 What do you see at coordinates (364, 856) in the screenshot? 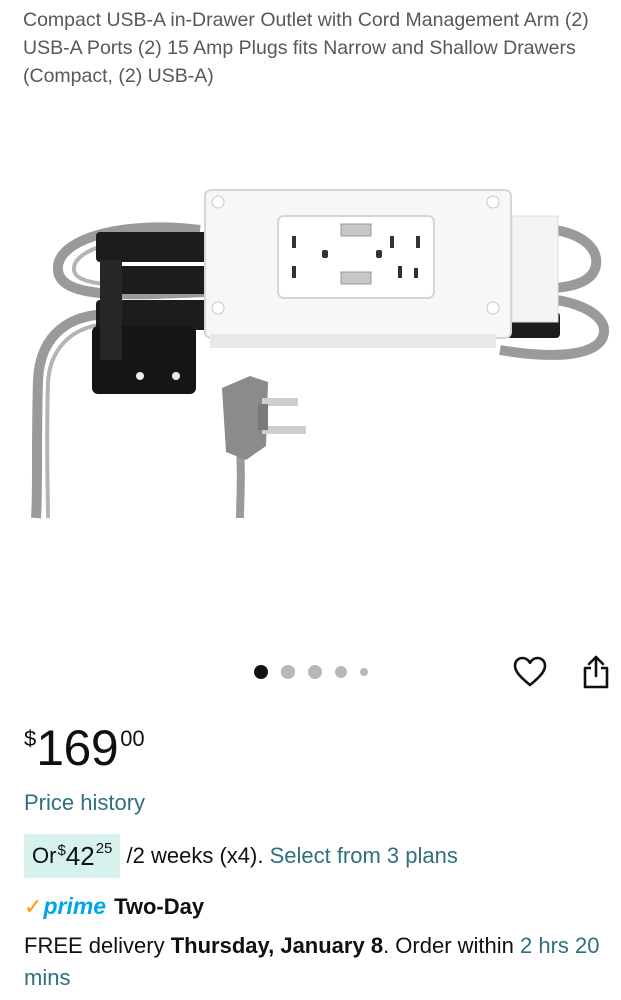
I see `select-plans-link: Select from 3 plans` at bounding box center [364, 856].